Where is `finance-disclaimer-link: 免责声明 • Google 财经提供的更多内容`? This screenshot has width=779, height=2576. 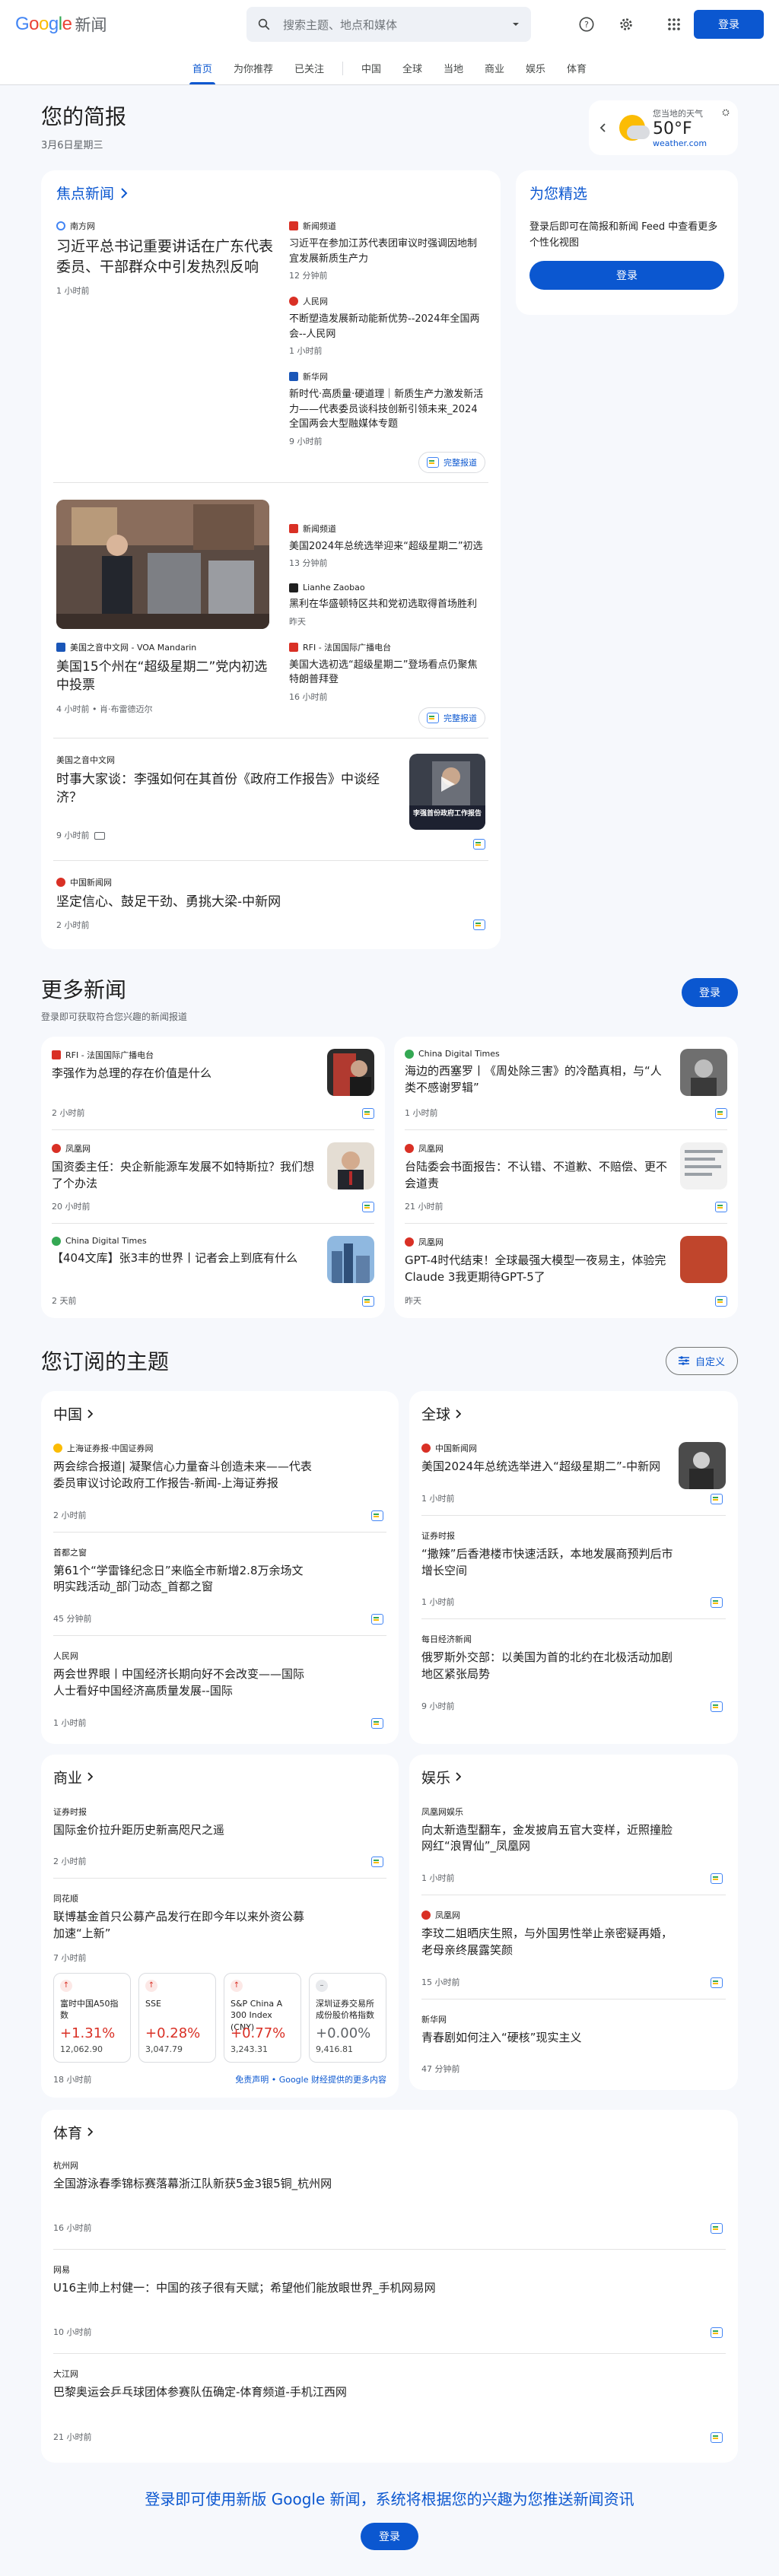
finance-disclaimer-link: 免责声明 • Google 财经提供的更多内容 is located at coordinates (310, 2079).